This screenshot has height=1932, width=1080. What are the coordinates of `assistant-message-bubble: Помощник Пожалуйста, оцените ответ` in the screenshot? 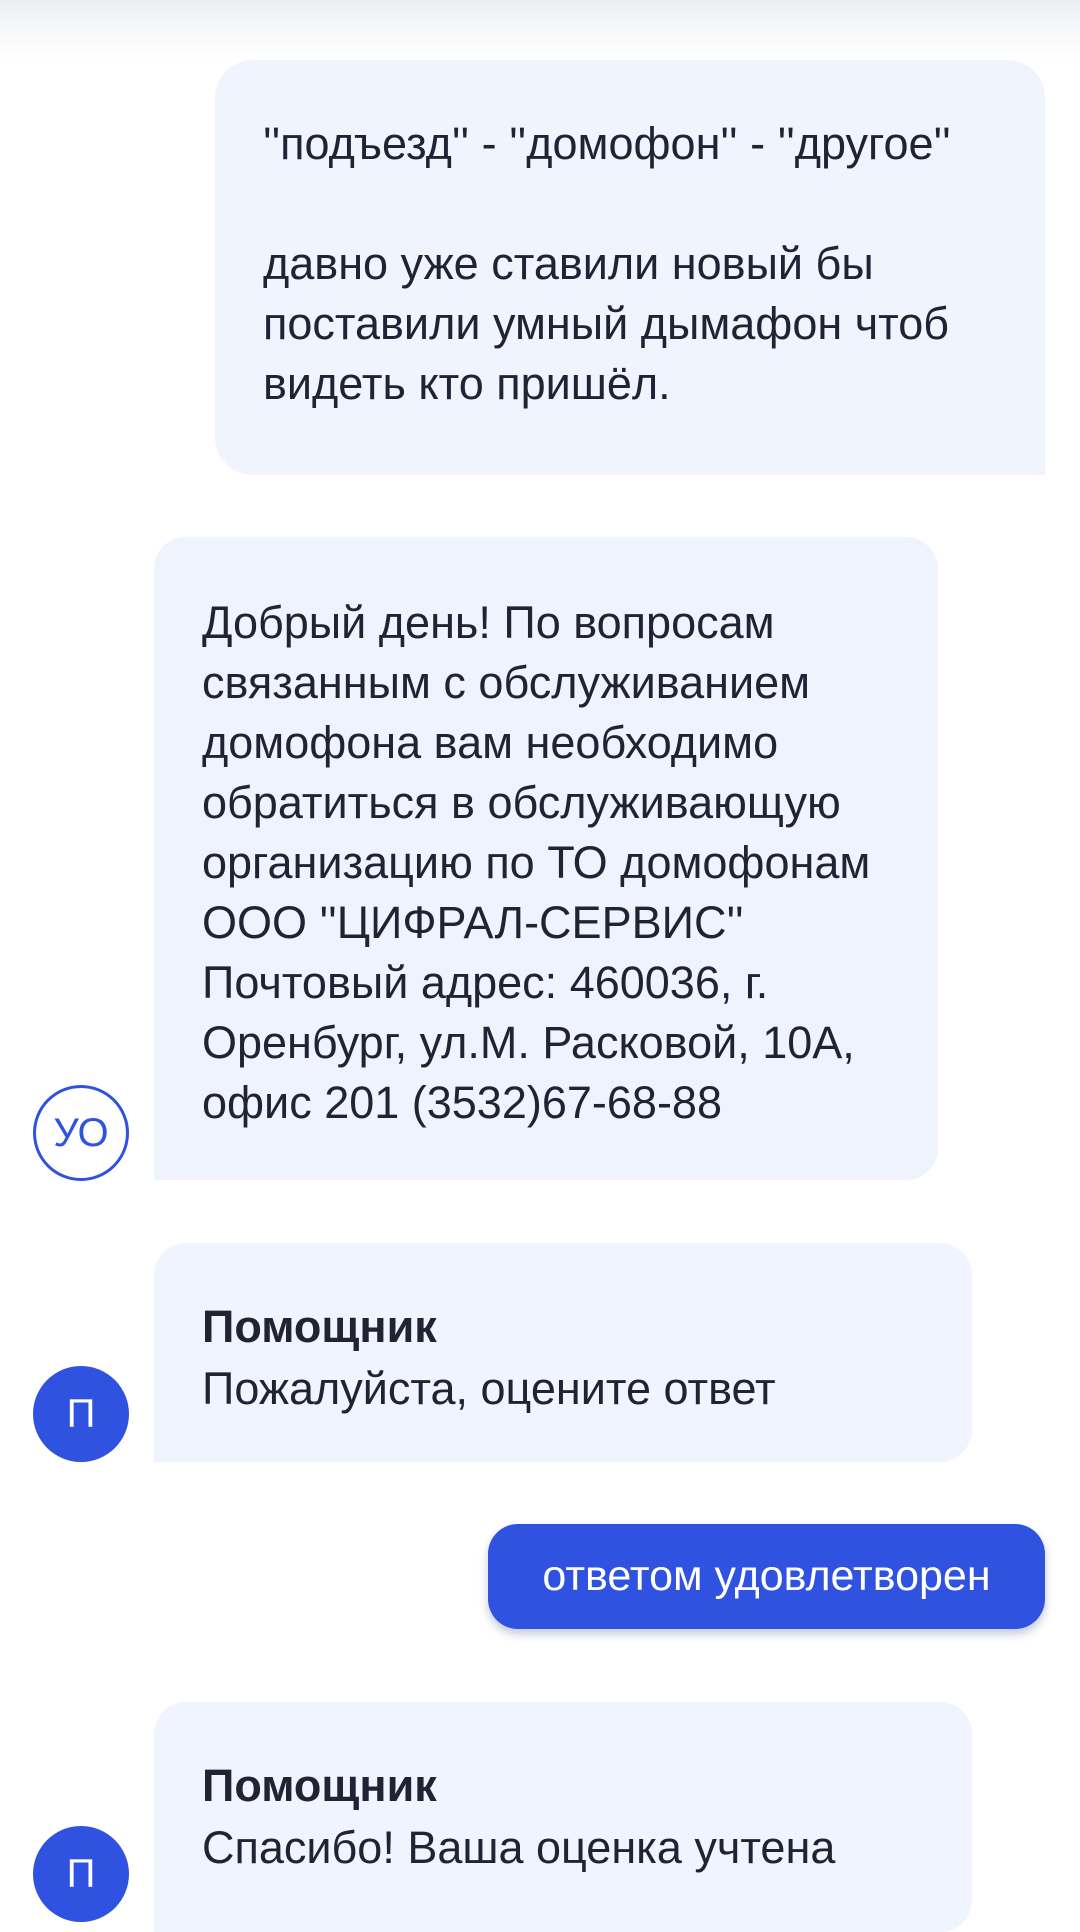 It's located at (563, 1352).